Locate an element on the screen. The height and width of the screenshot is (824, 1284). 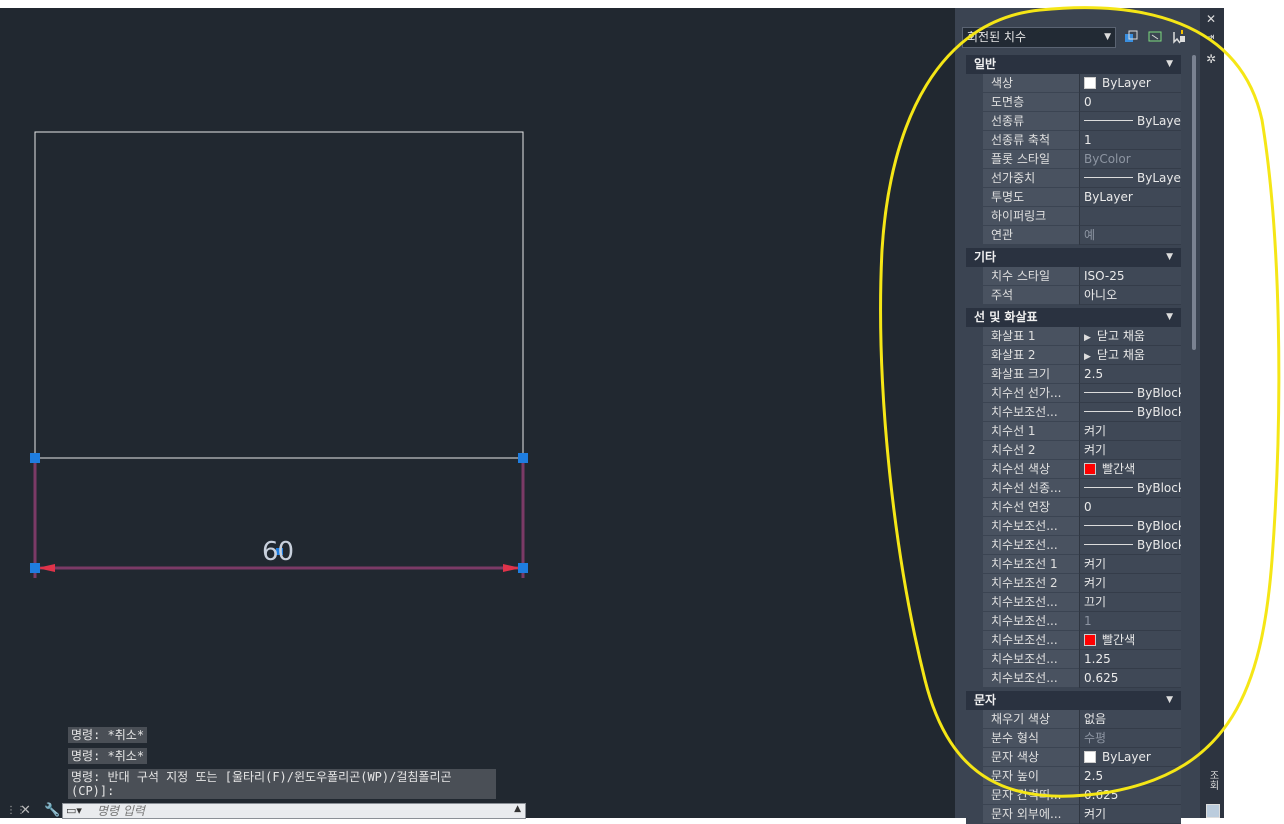
command-prompt-icon: ▭▾ is located at coordinates (74, 810).